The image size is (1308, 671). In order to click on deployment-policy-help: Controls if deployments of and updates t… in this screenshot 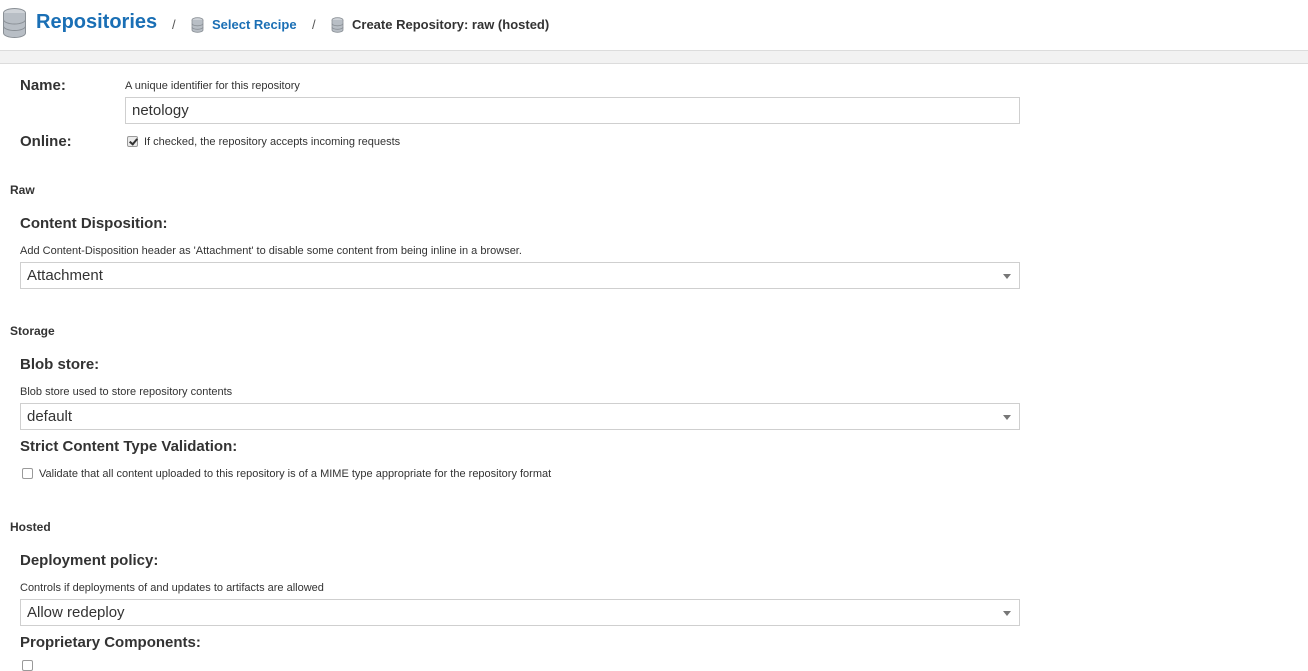, I will do `click(172, 588)`.